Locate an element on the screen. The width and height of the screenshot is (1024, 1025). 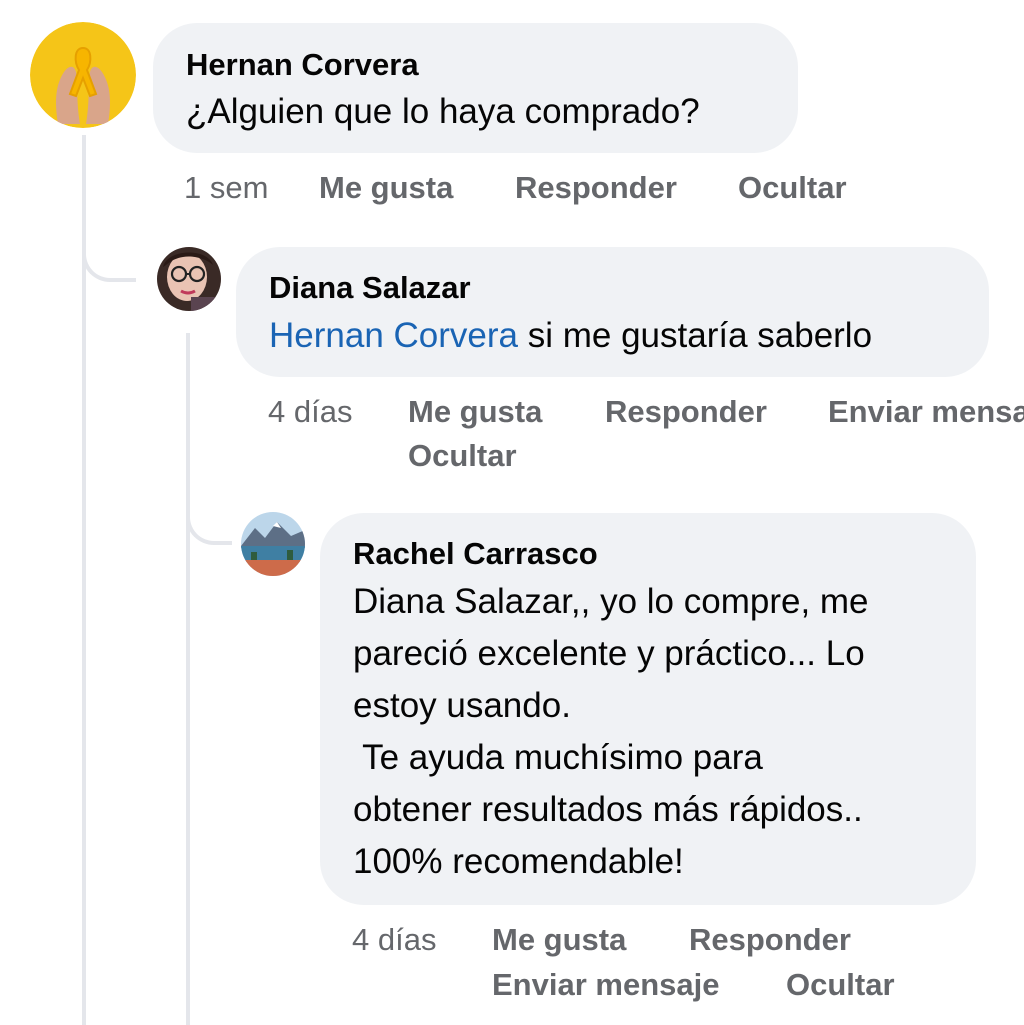
comment-text-line: Te ayuda muchísimo para is located at coordinates (558, 757).